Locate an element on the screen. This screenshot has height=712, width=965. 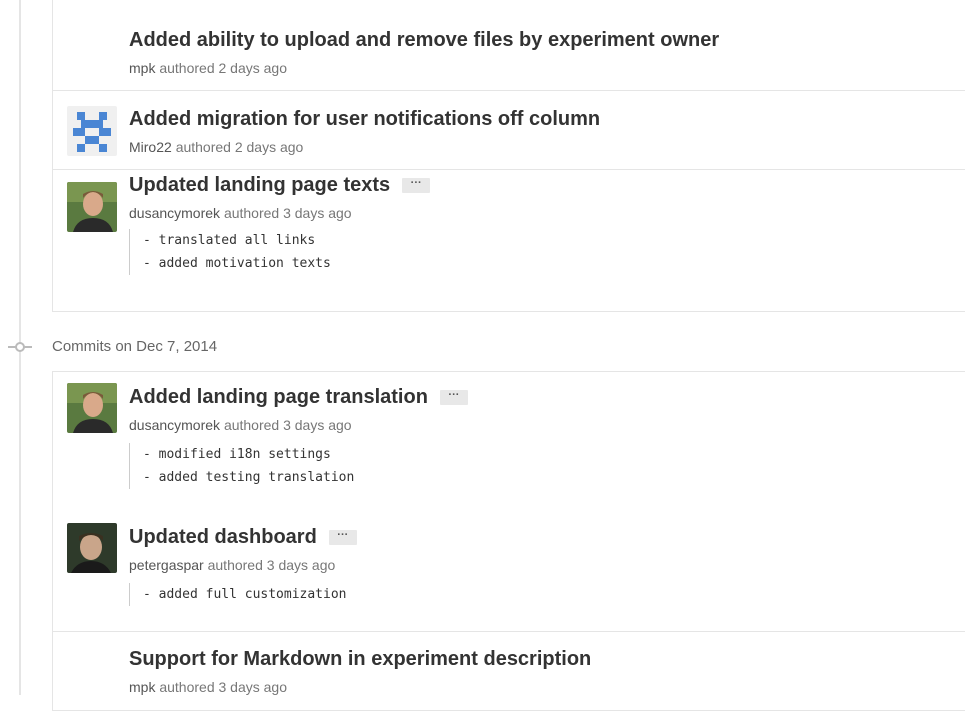
commit-author-link: petergaspar is located at coordinates (166, 565).